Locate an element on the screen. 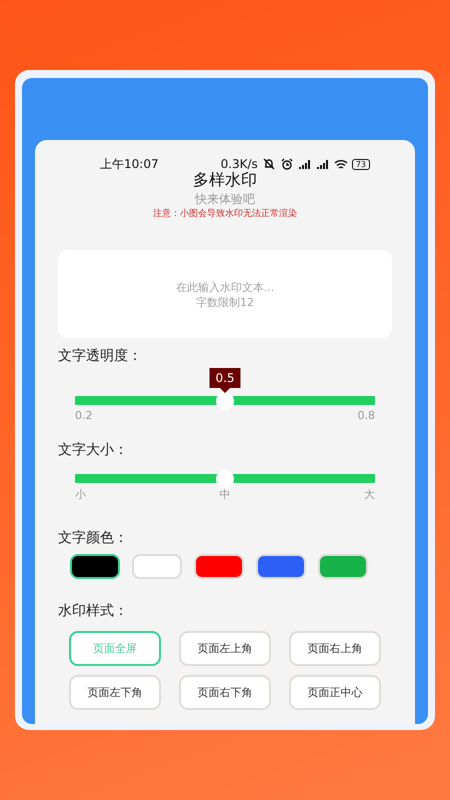  slider-tick-label: 中 is located at coordinates (225, 494).